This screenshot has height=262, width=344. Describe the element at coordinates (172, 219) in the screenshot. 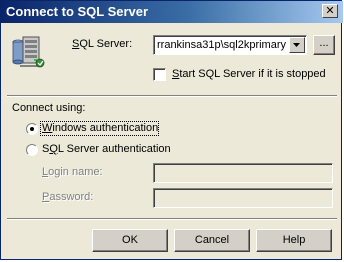

I see `separator-bottom` at that location.